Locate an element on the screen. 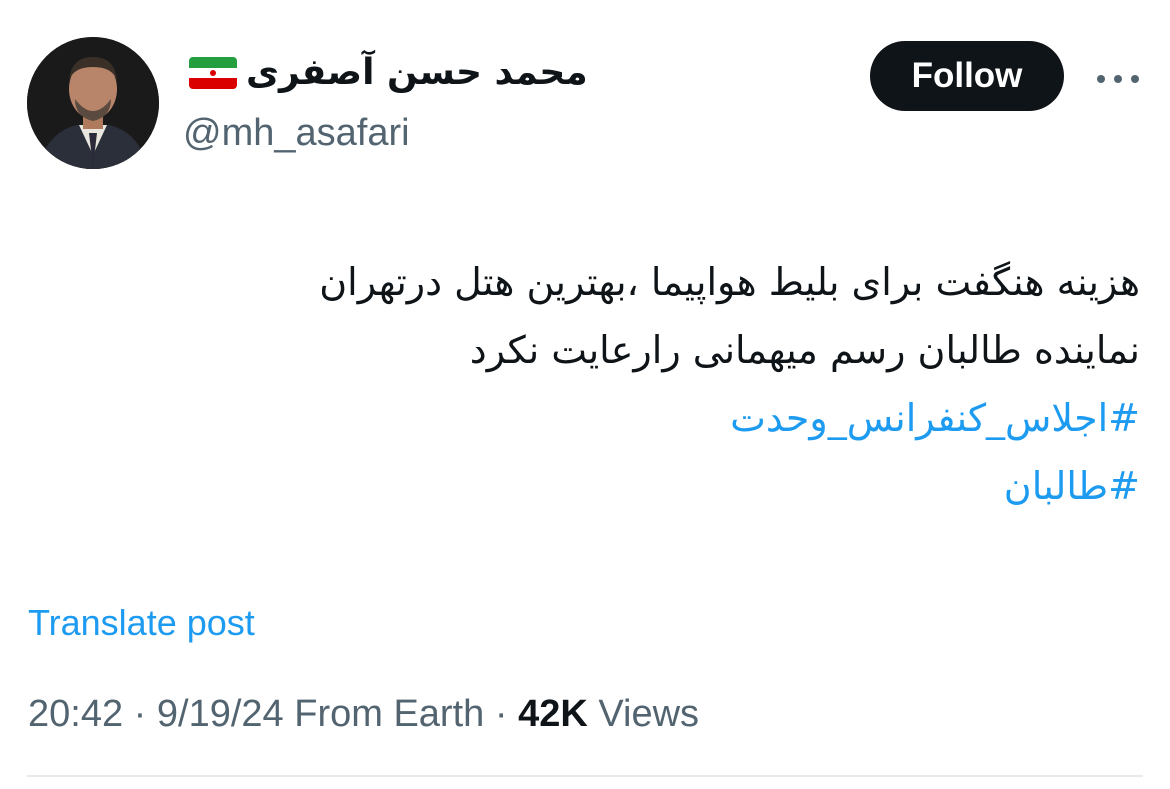 The width and height of the screenshot is (1170, 789). views-count: 42K is located at coordinates (553, 714).